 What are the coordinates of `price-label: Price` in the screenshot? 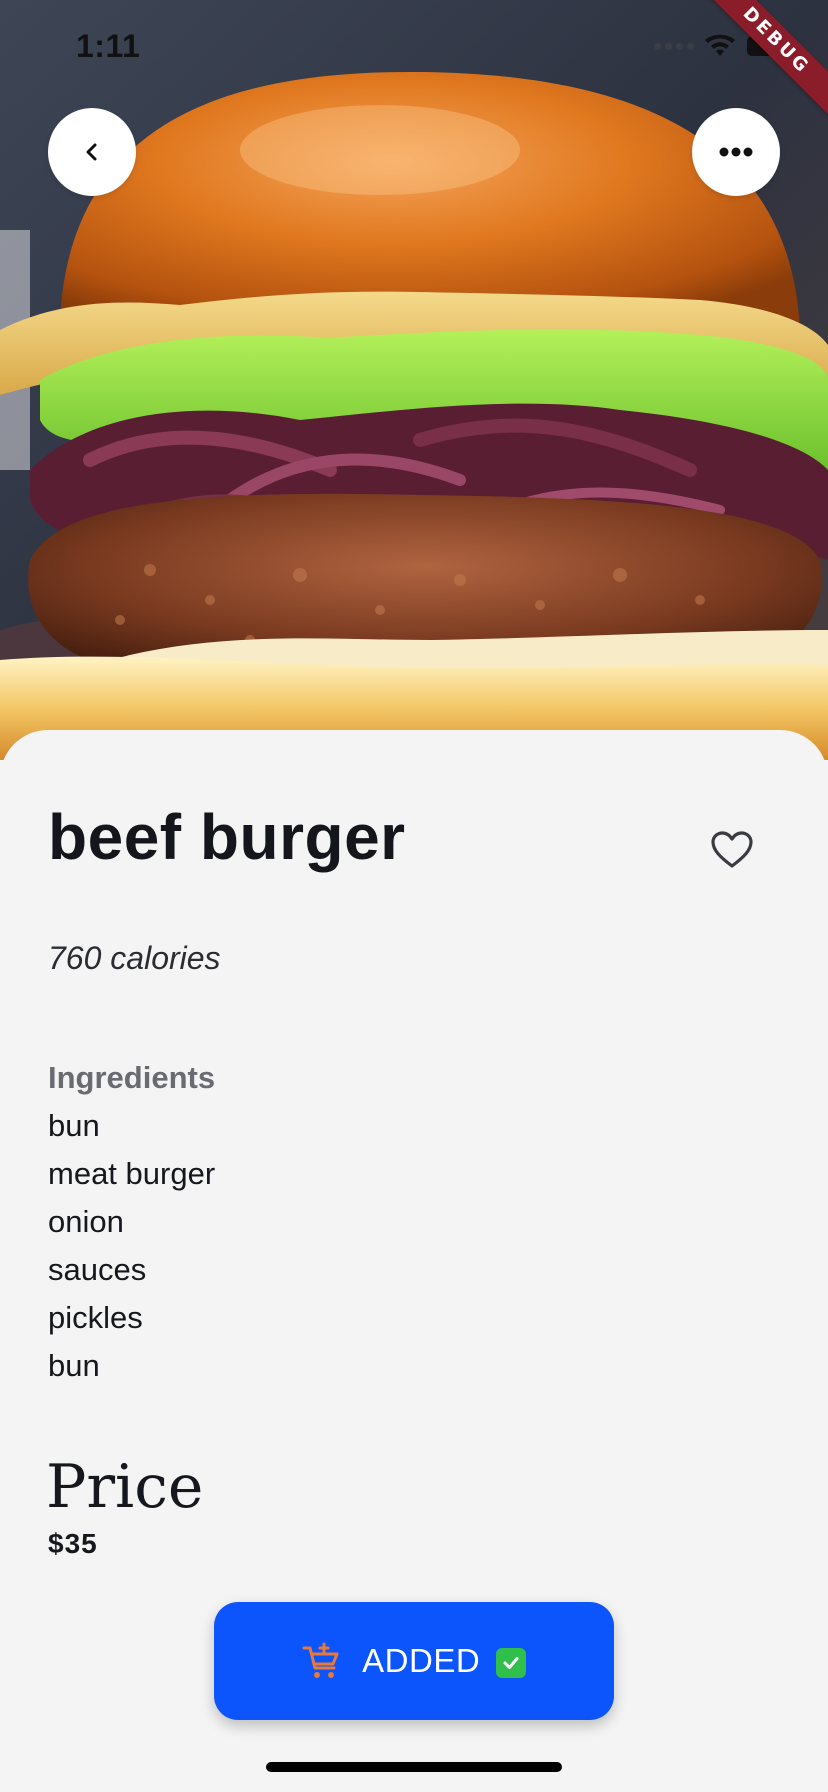 It's located at (125, 1487).